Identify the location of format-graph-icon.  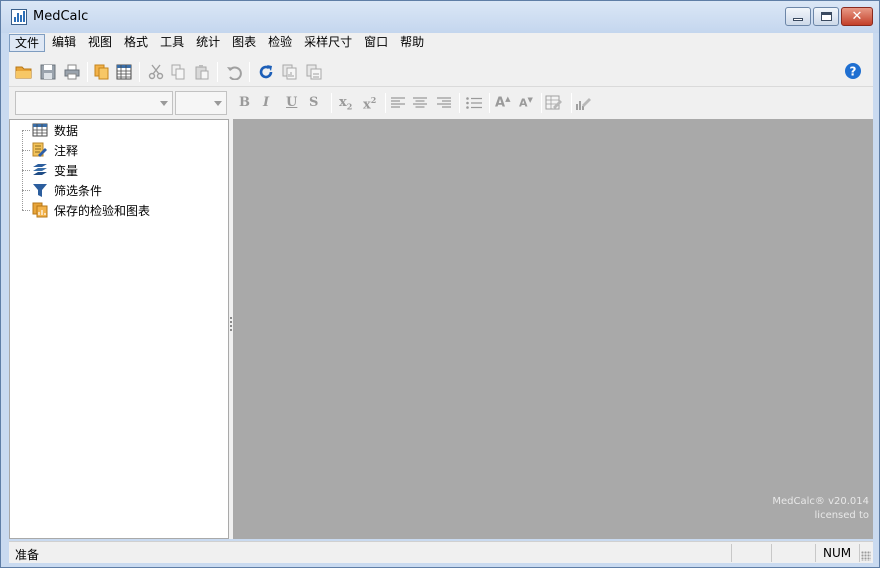
(314, 72).